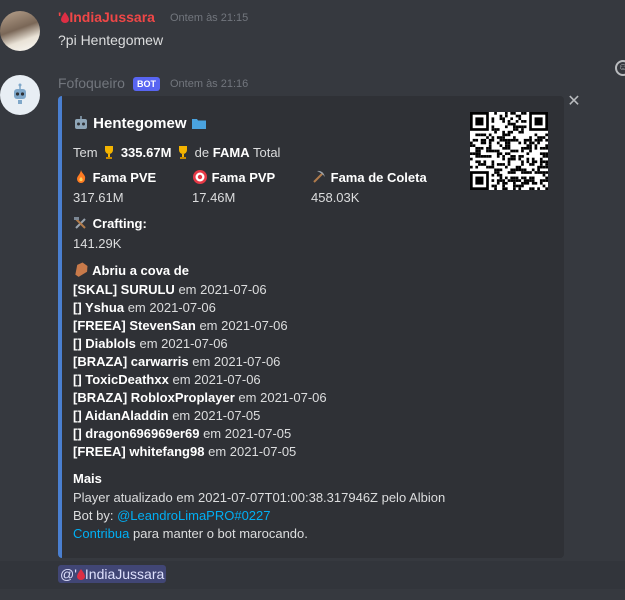 The image size is (625, 600). I want to click on username-text: IndiaJussara, so click(112, 17).